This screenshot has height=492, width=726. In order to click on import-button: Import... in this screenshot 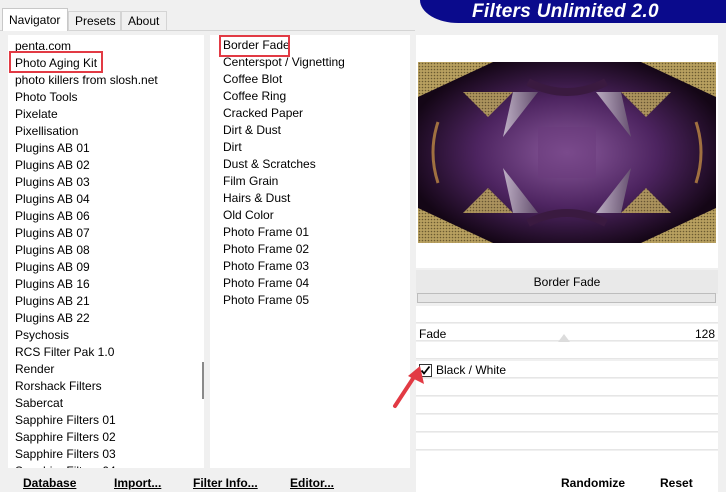, I will do `click(137, 483)`.